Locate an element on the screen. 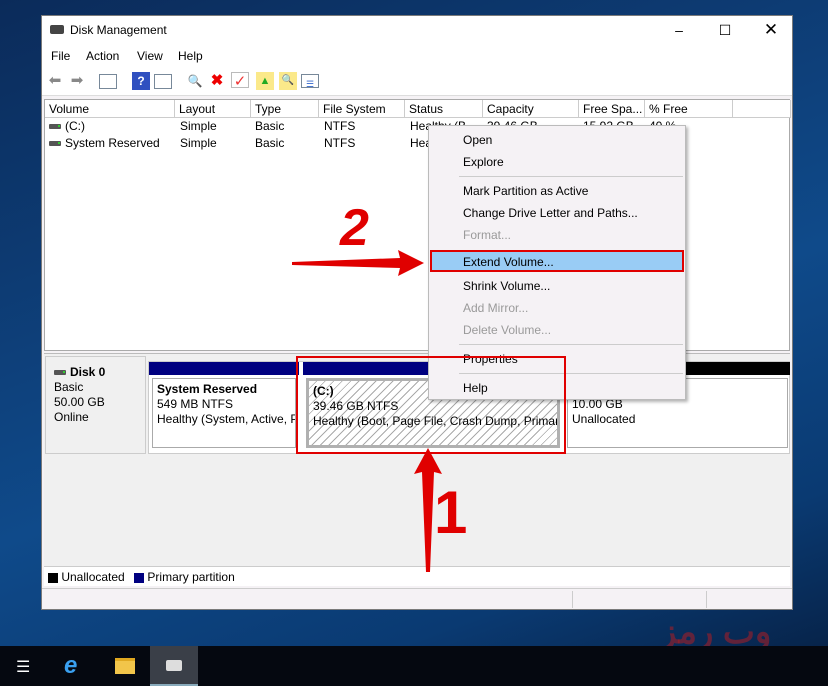 This screenshot has width=828, height=686. internet-explorer-icon: e is located at coordinates (70, 666).